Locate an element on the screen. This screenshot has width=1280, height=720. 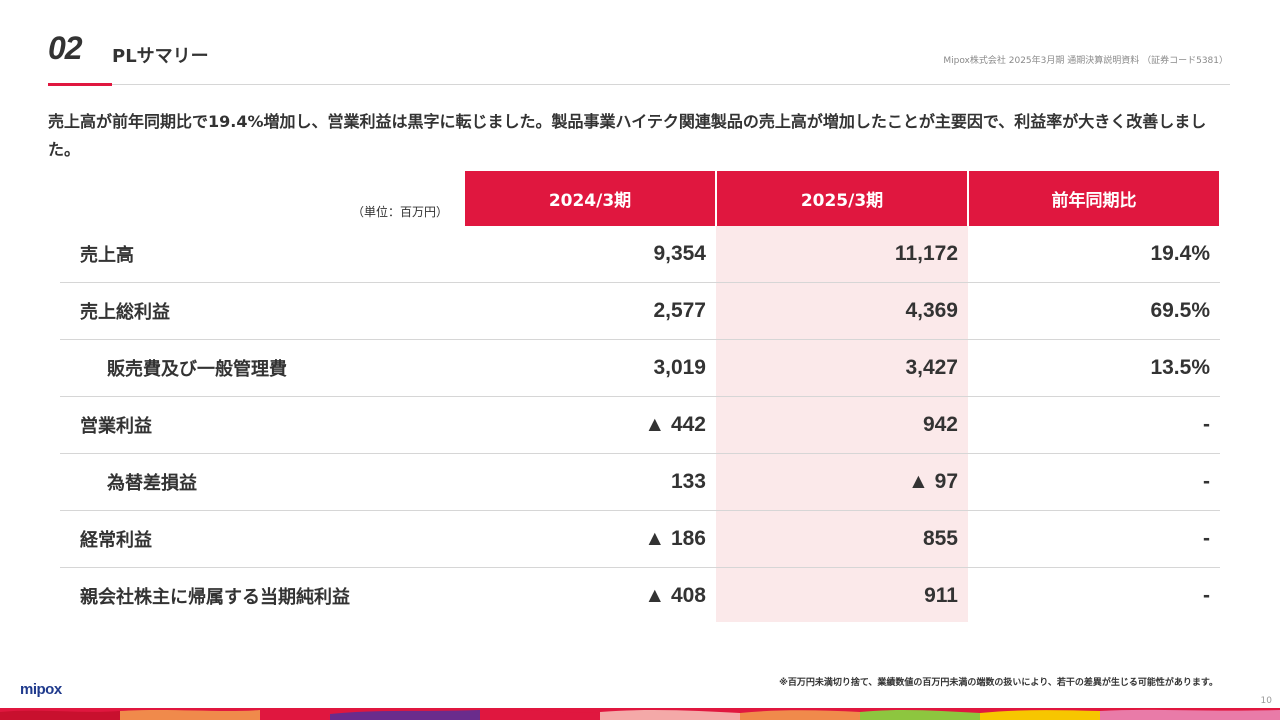
row-label: 経常利益 is located at coordinates (116, 540).